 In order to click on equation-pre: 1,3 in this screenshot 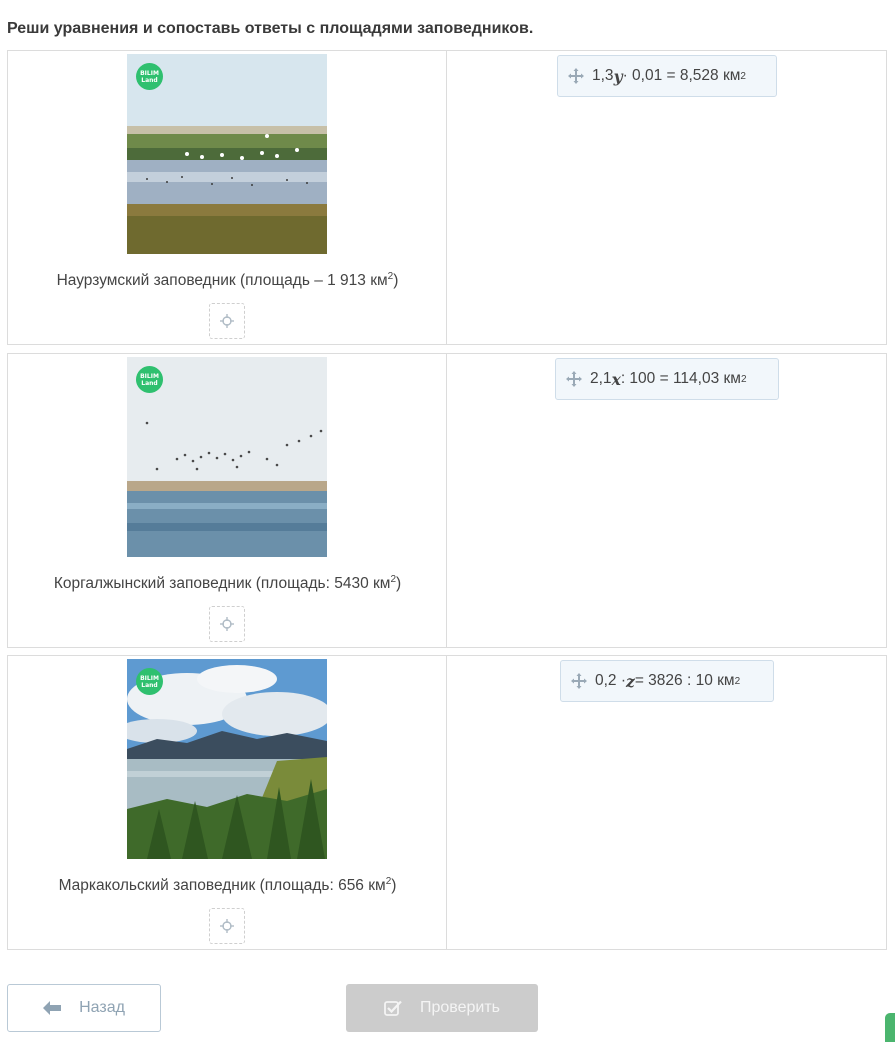, I will do `click(603, 75)`.